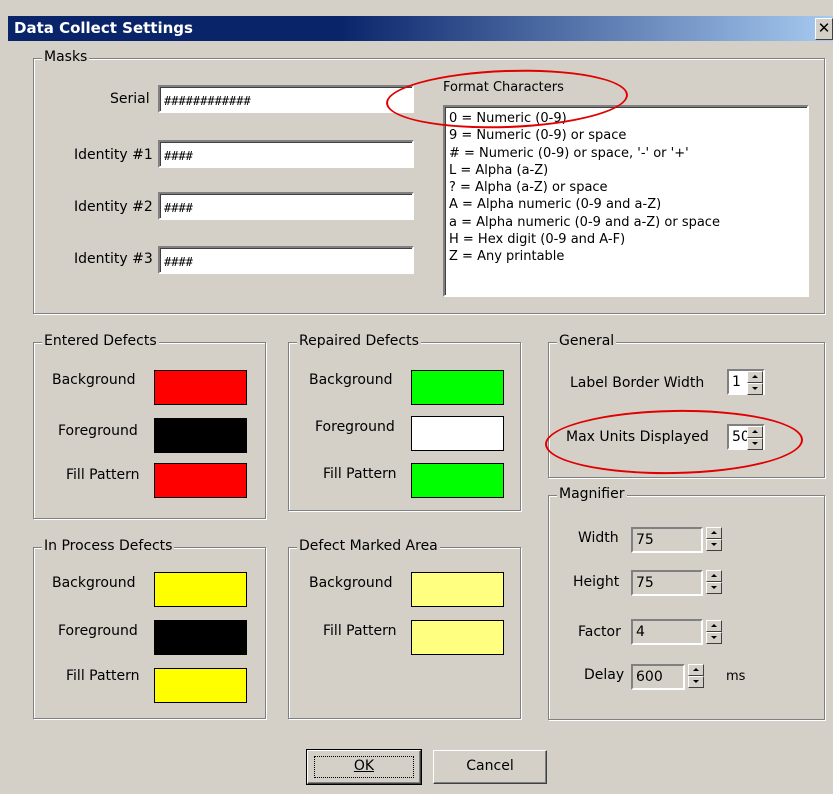 This screenshot has width=833, height=794. What do you see at coordinates (555, 205) in the screenshot?
I see `format-line: A = Alpha numeric (0-9 and a-Z)` at bounding box center [555, 205].